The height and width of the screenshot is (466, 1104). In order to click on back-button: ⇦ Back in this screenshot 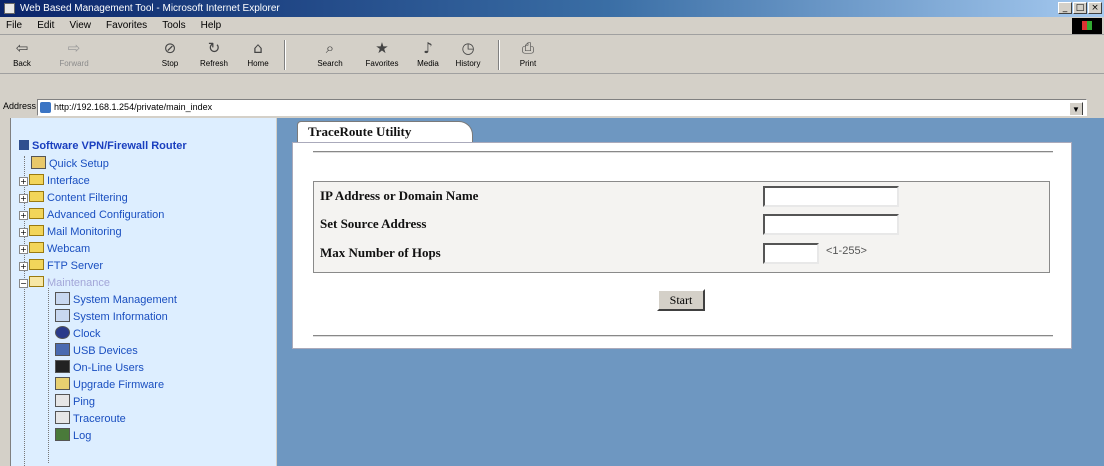, I will do `click(22, 55)`.